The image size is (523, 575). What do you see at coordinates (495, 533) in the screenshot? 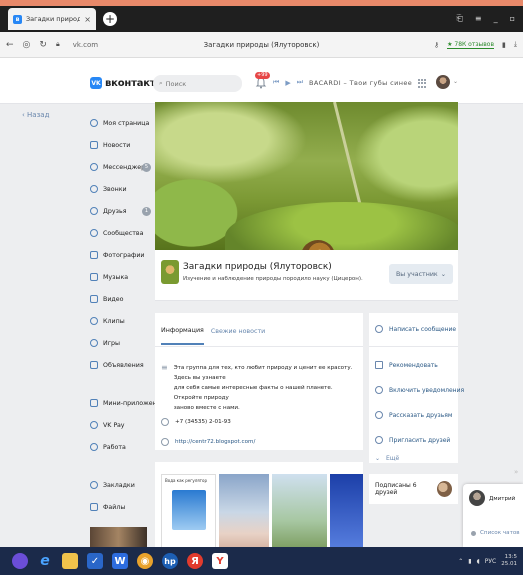
I see `chat-list-link: Список чатов` at bounding box center [495, 533].